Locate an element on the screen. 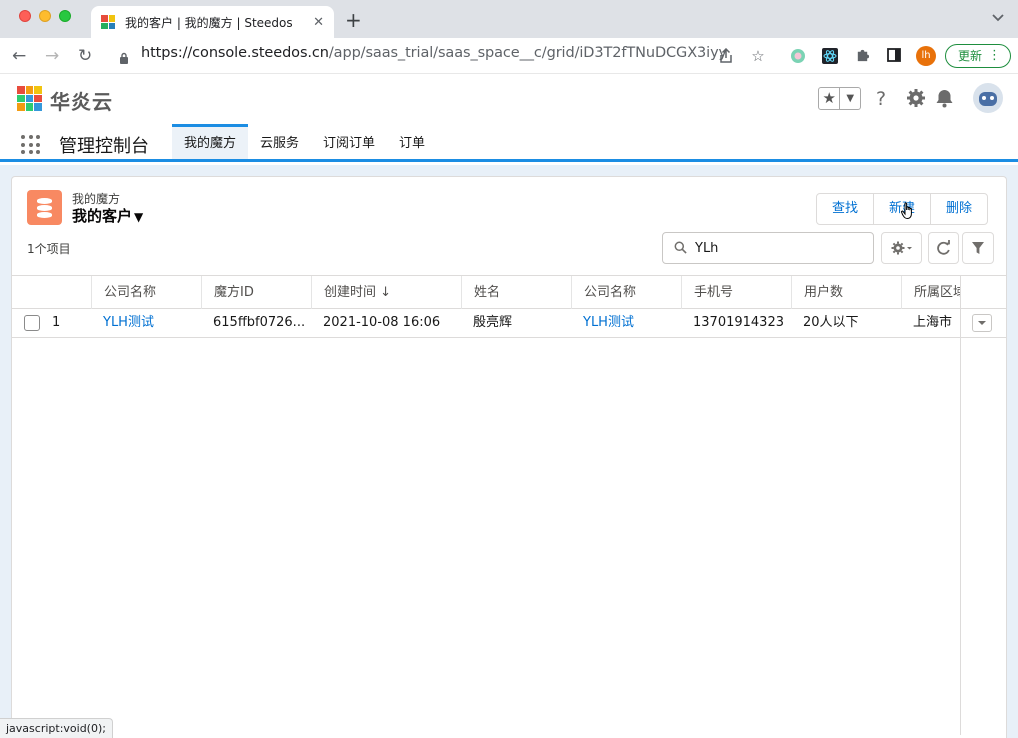  filter-button is located at coordinates (978, 248).